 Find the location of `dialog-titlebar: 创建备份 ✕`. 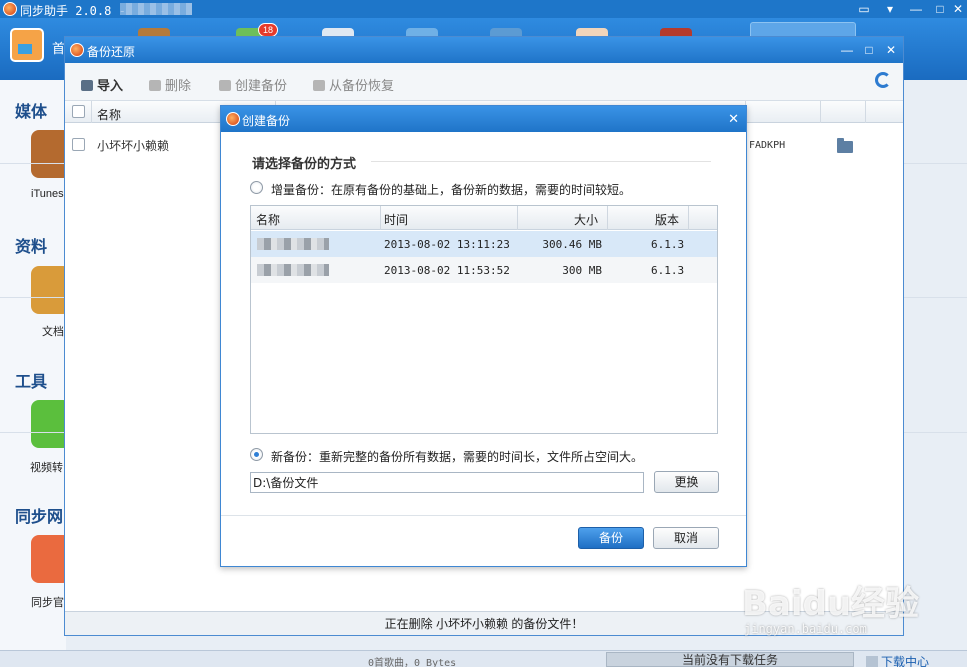

dialog-titlebar: 创建备份 ✕ is located at coordinates (483, 119).